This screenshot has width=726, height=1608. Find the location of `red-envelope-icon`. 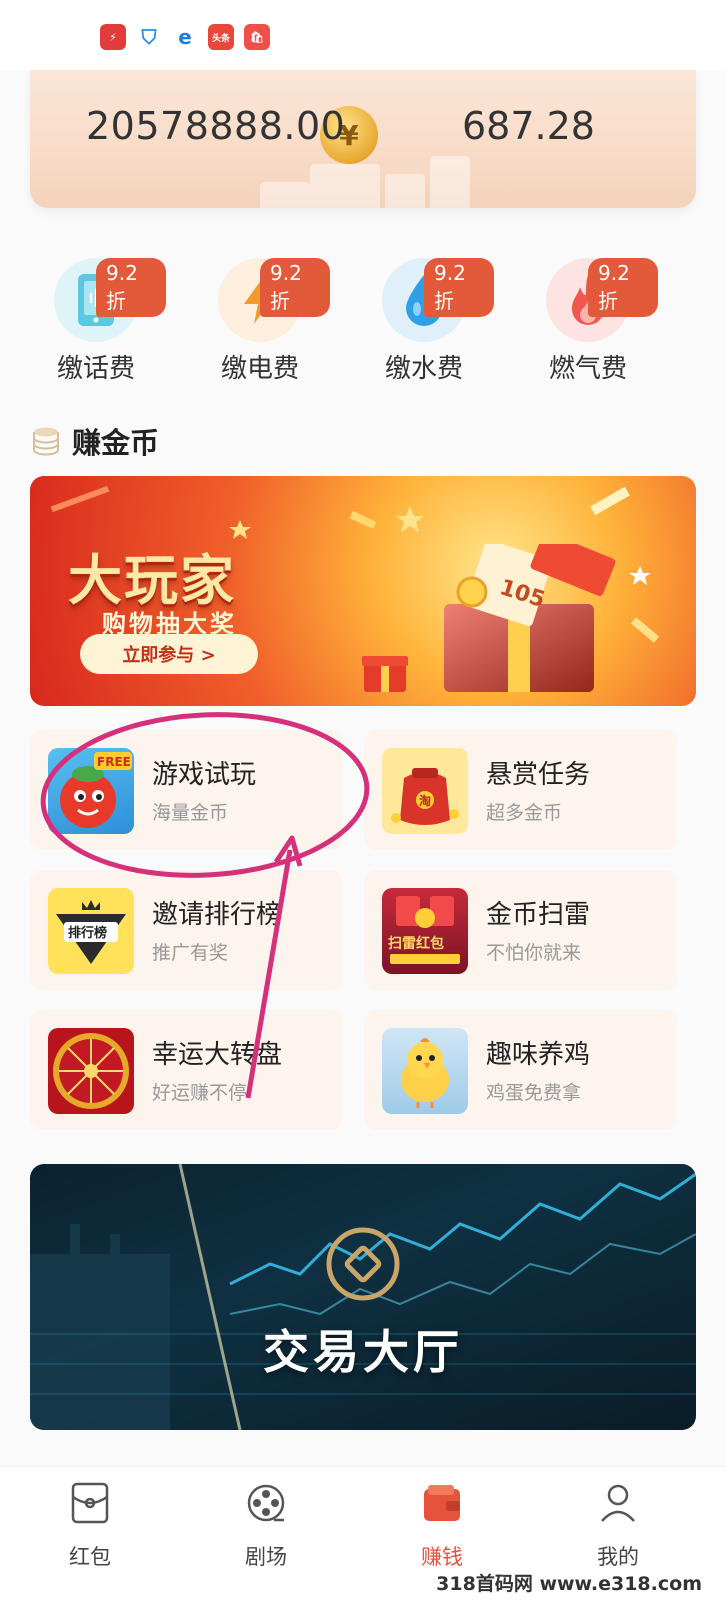

red-envelope-icon is located at coordinates (90, 1503).